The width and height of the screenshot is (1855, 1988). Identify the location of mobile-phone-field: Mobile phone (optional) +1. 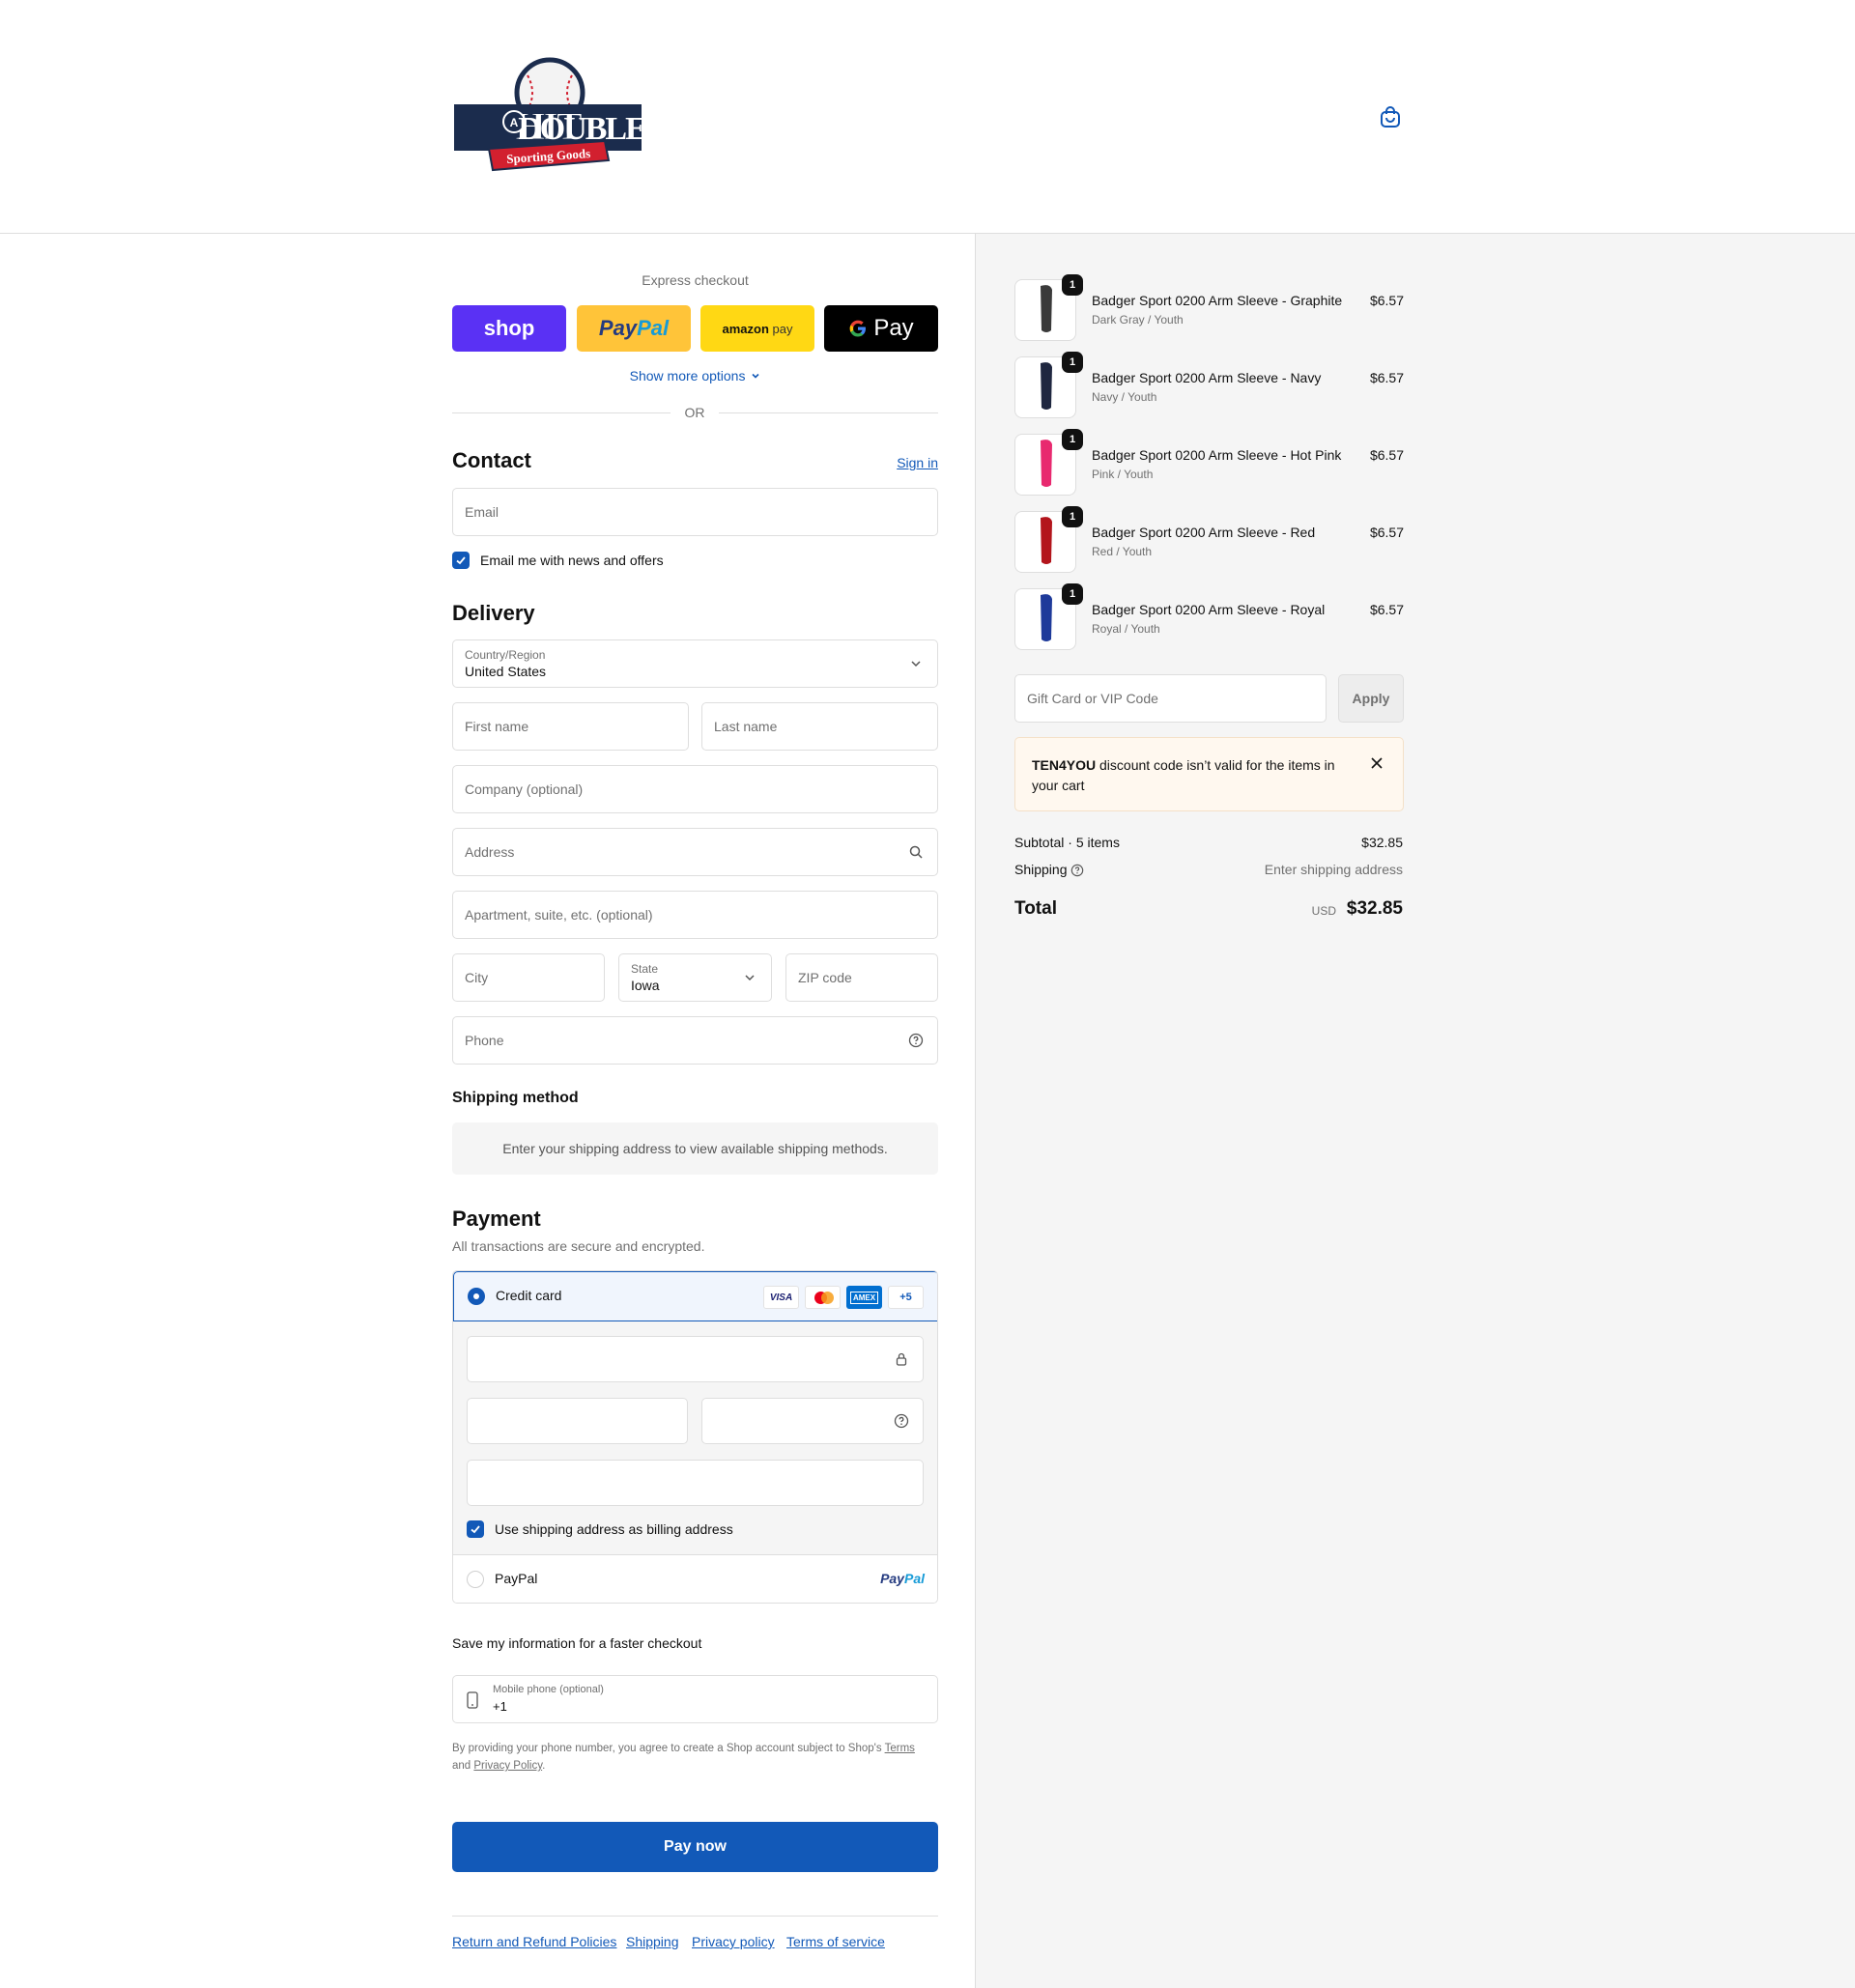
(695, 1699).